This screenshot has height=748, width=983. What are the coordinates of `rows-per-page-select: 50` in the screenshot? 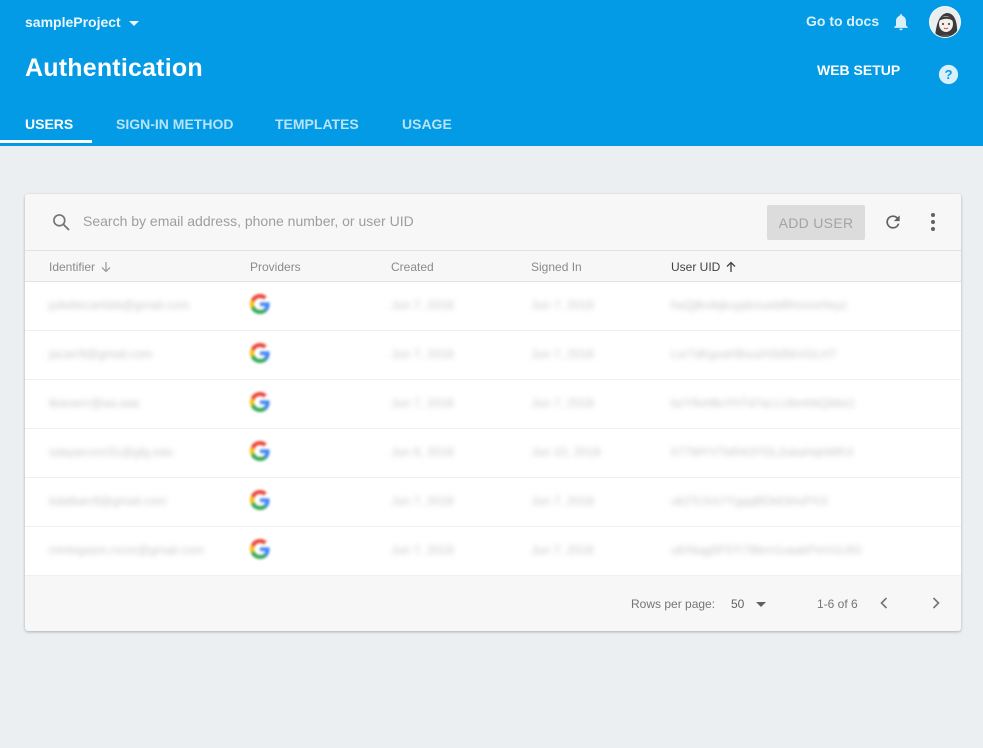 It's located at (737, 604).